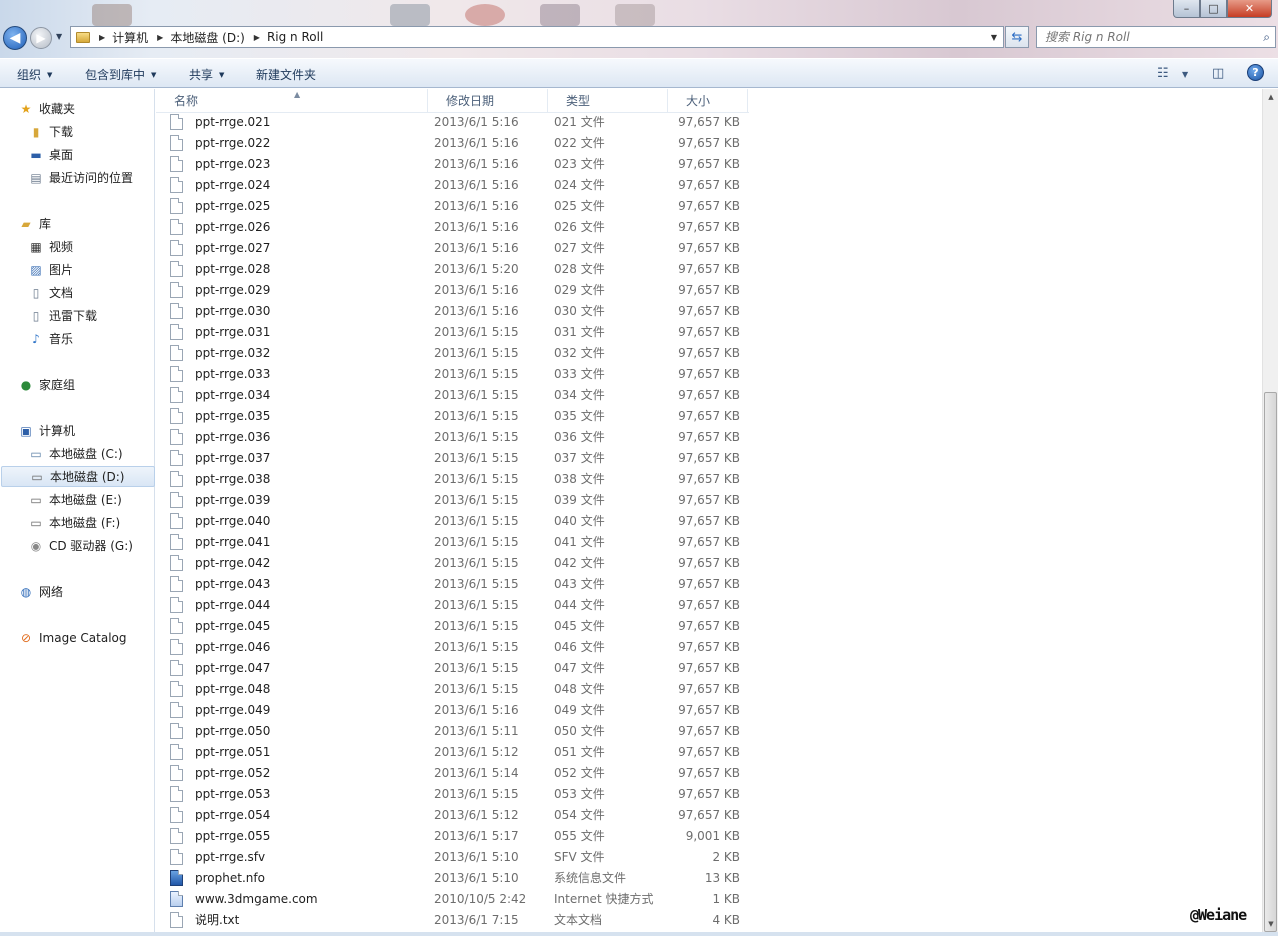  Describe the element at coordinates (286, 74) in the screenshot. I see `new-folder-button: 新建文件夹` at that location.